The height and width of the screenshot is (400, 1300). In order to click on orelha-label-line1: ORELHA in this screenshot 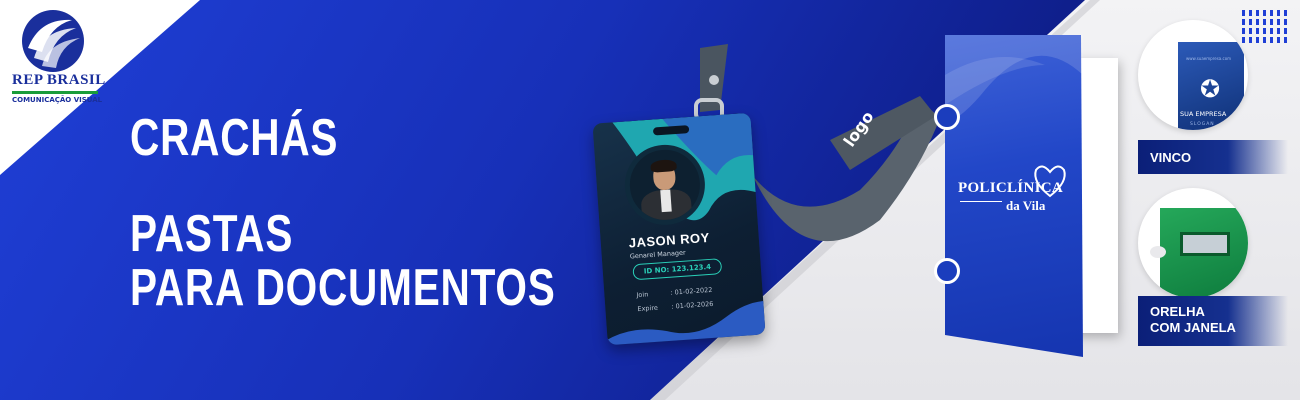, I will do `click(1177, 311)`.